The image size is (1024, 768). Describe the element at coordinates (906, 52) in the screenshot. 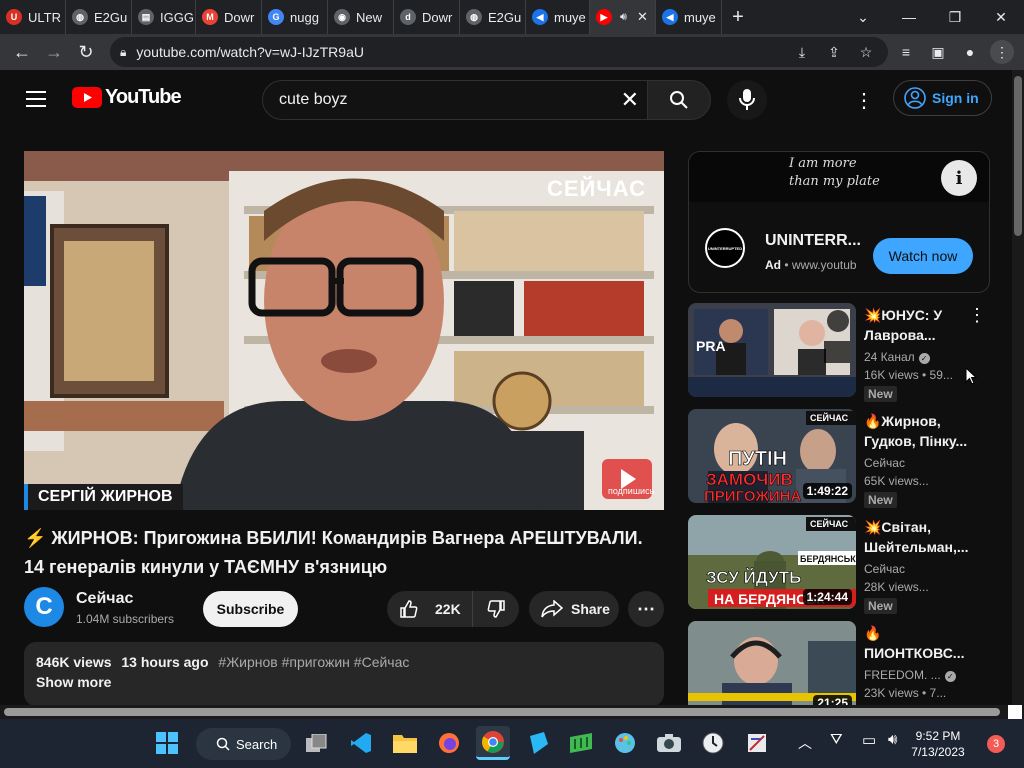

I see `media-controls-icon: ≡` at that location.